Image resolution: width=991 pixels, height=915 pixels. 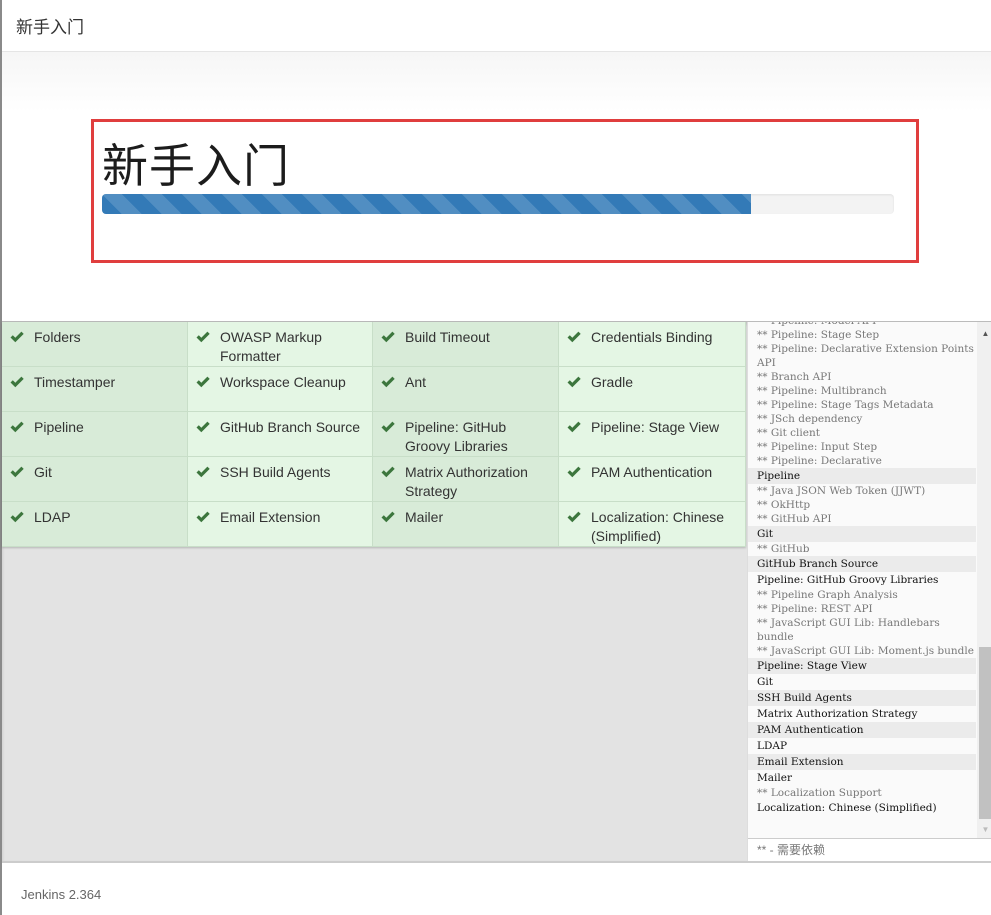 I want to click on plugin-name: Localization: Chinese (Simplified), so click(x=658, y=526).